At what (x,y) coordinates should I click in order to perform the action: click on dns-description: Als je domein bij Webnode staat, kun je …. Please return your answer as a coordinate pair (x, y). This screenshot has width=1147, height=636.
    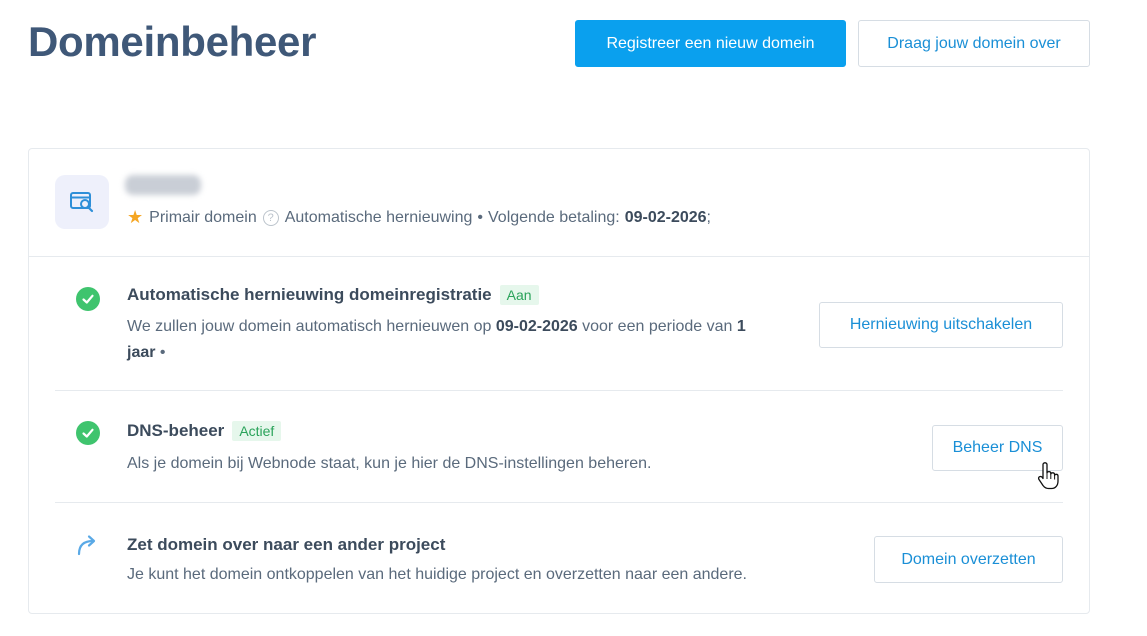
    Looking at the image, I should click on (389, 463).